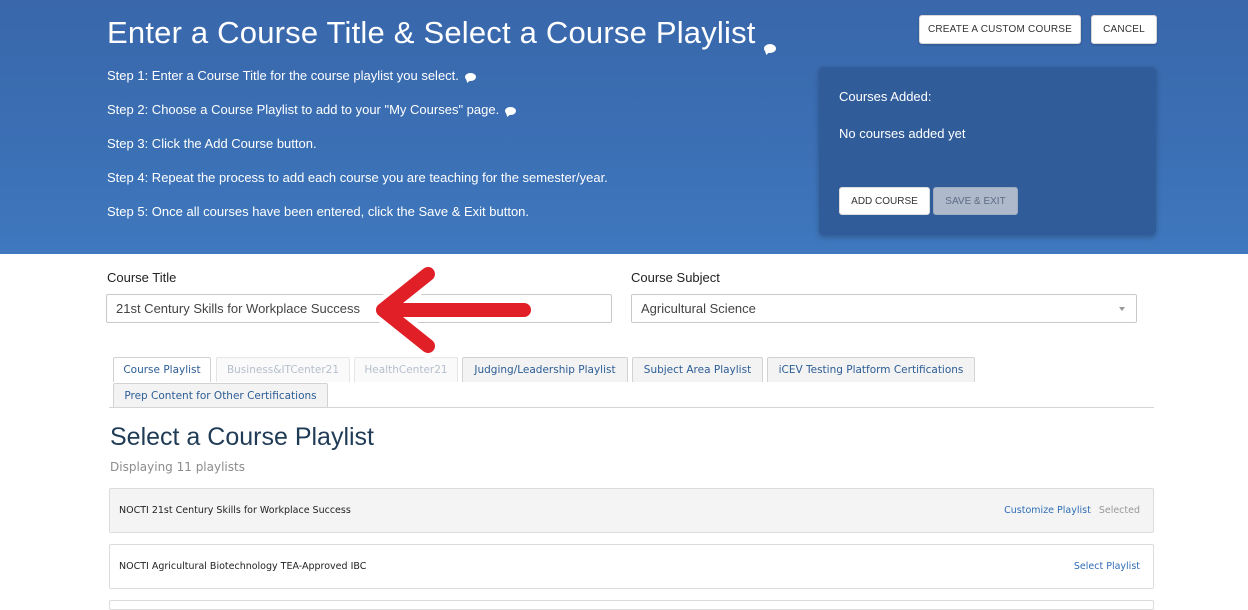 The width and height of the screenshot is (1248, 610). I want to click on select-playlist-link: Select Playlist, so click(1107, 566).